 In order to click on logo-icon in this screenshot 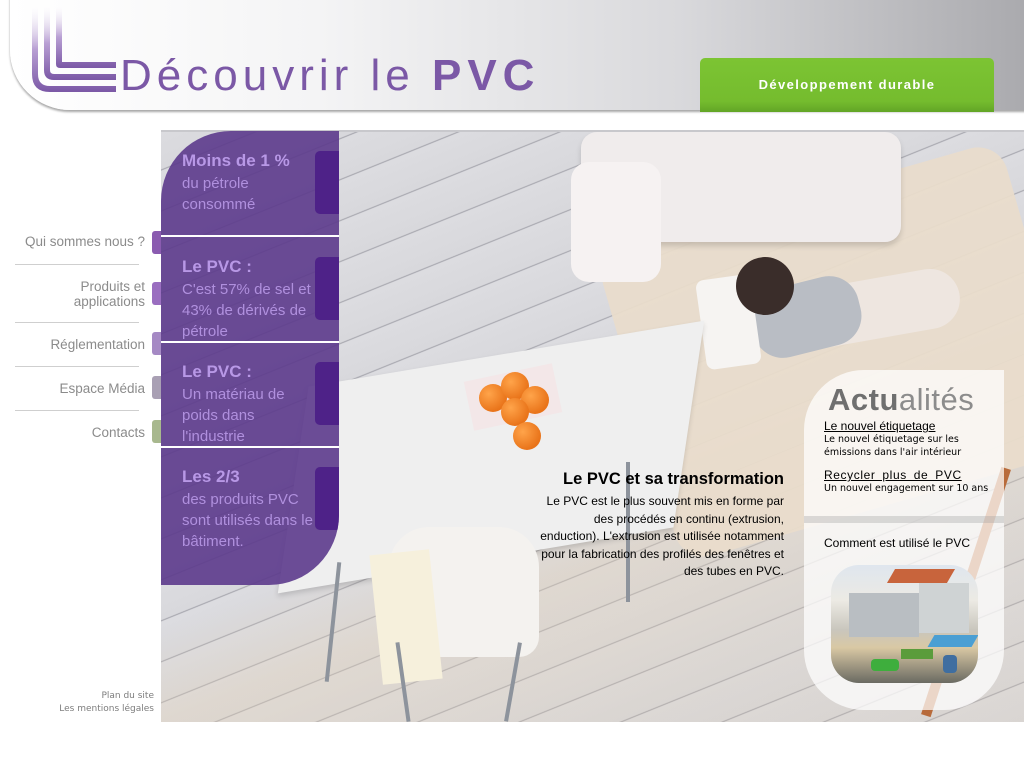, I will do `click(73, 50)`.